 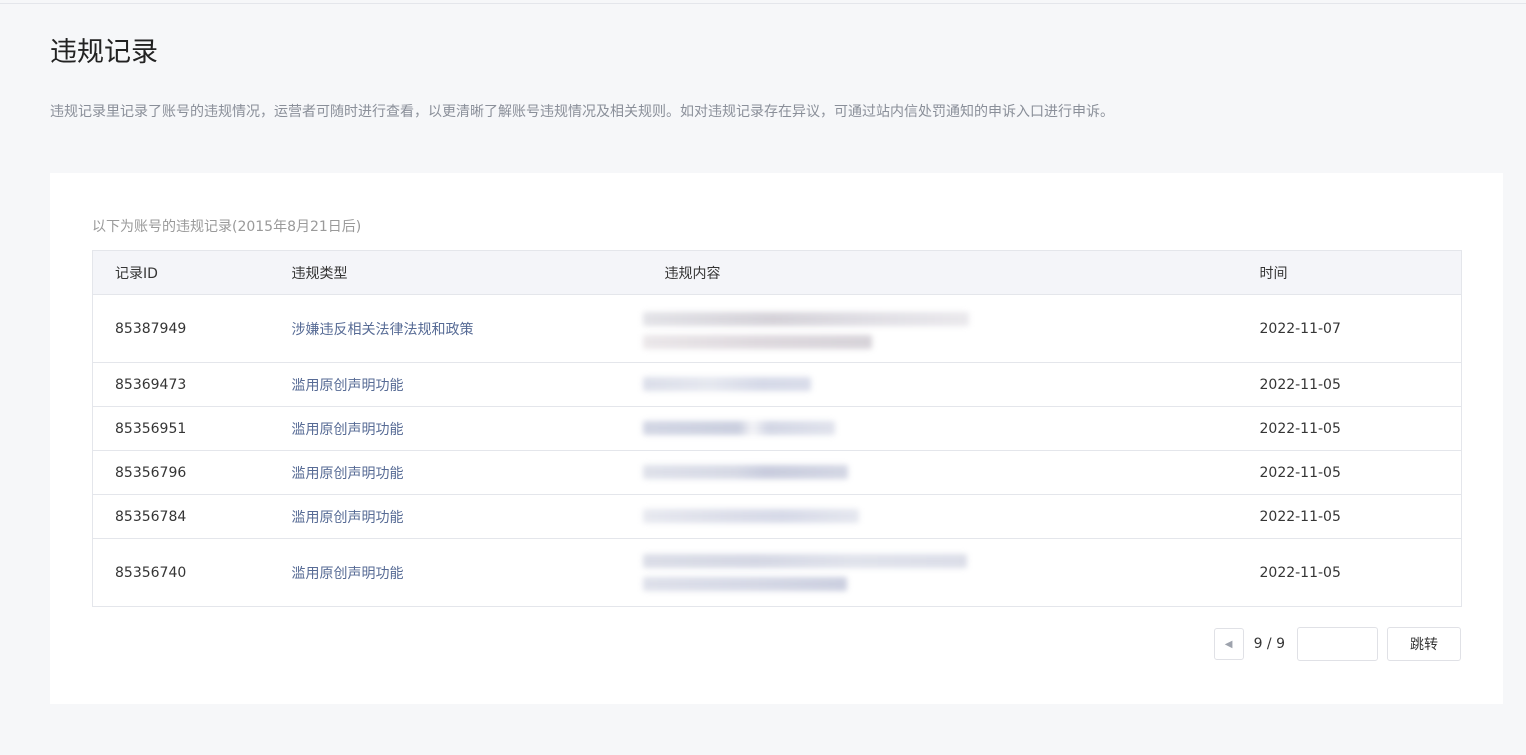 I want to click on pagination: ◀ 9 / 9 跳转, so click(x=1337, y=644).